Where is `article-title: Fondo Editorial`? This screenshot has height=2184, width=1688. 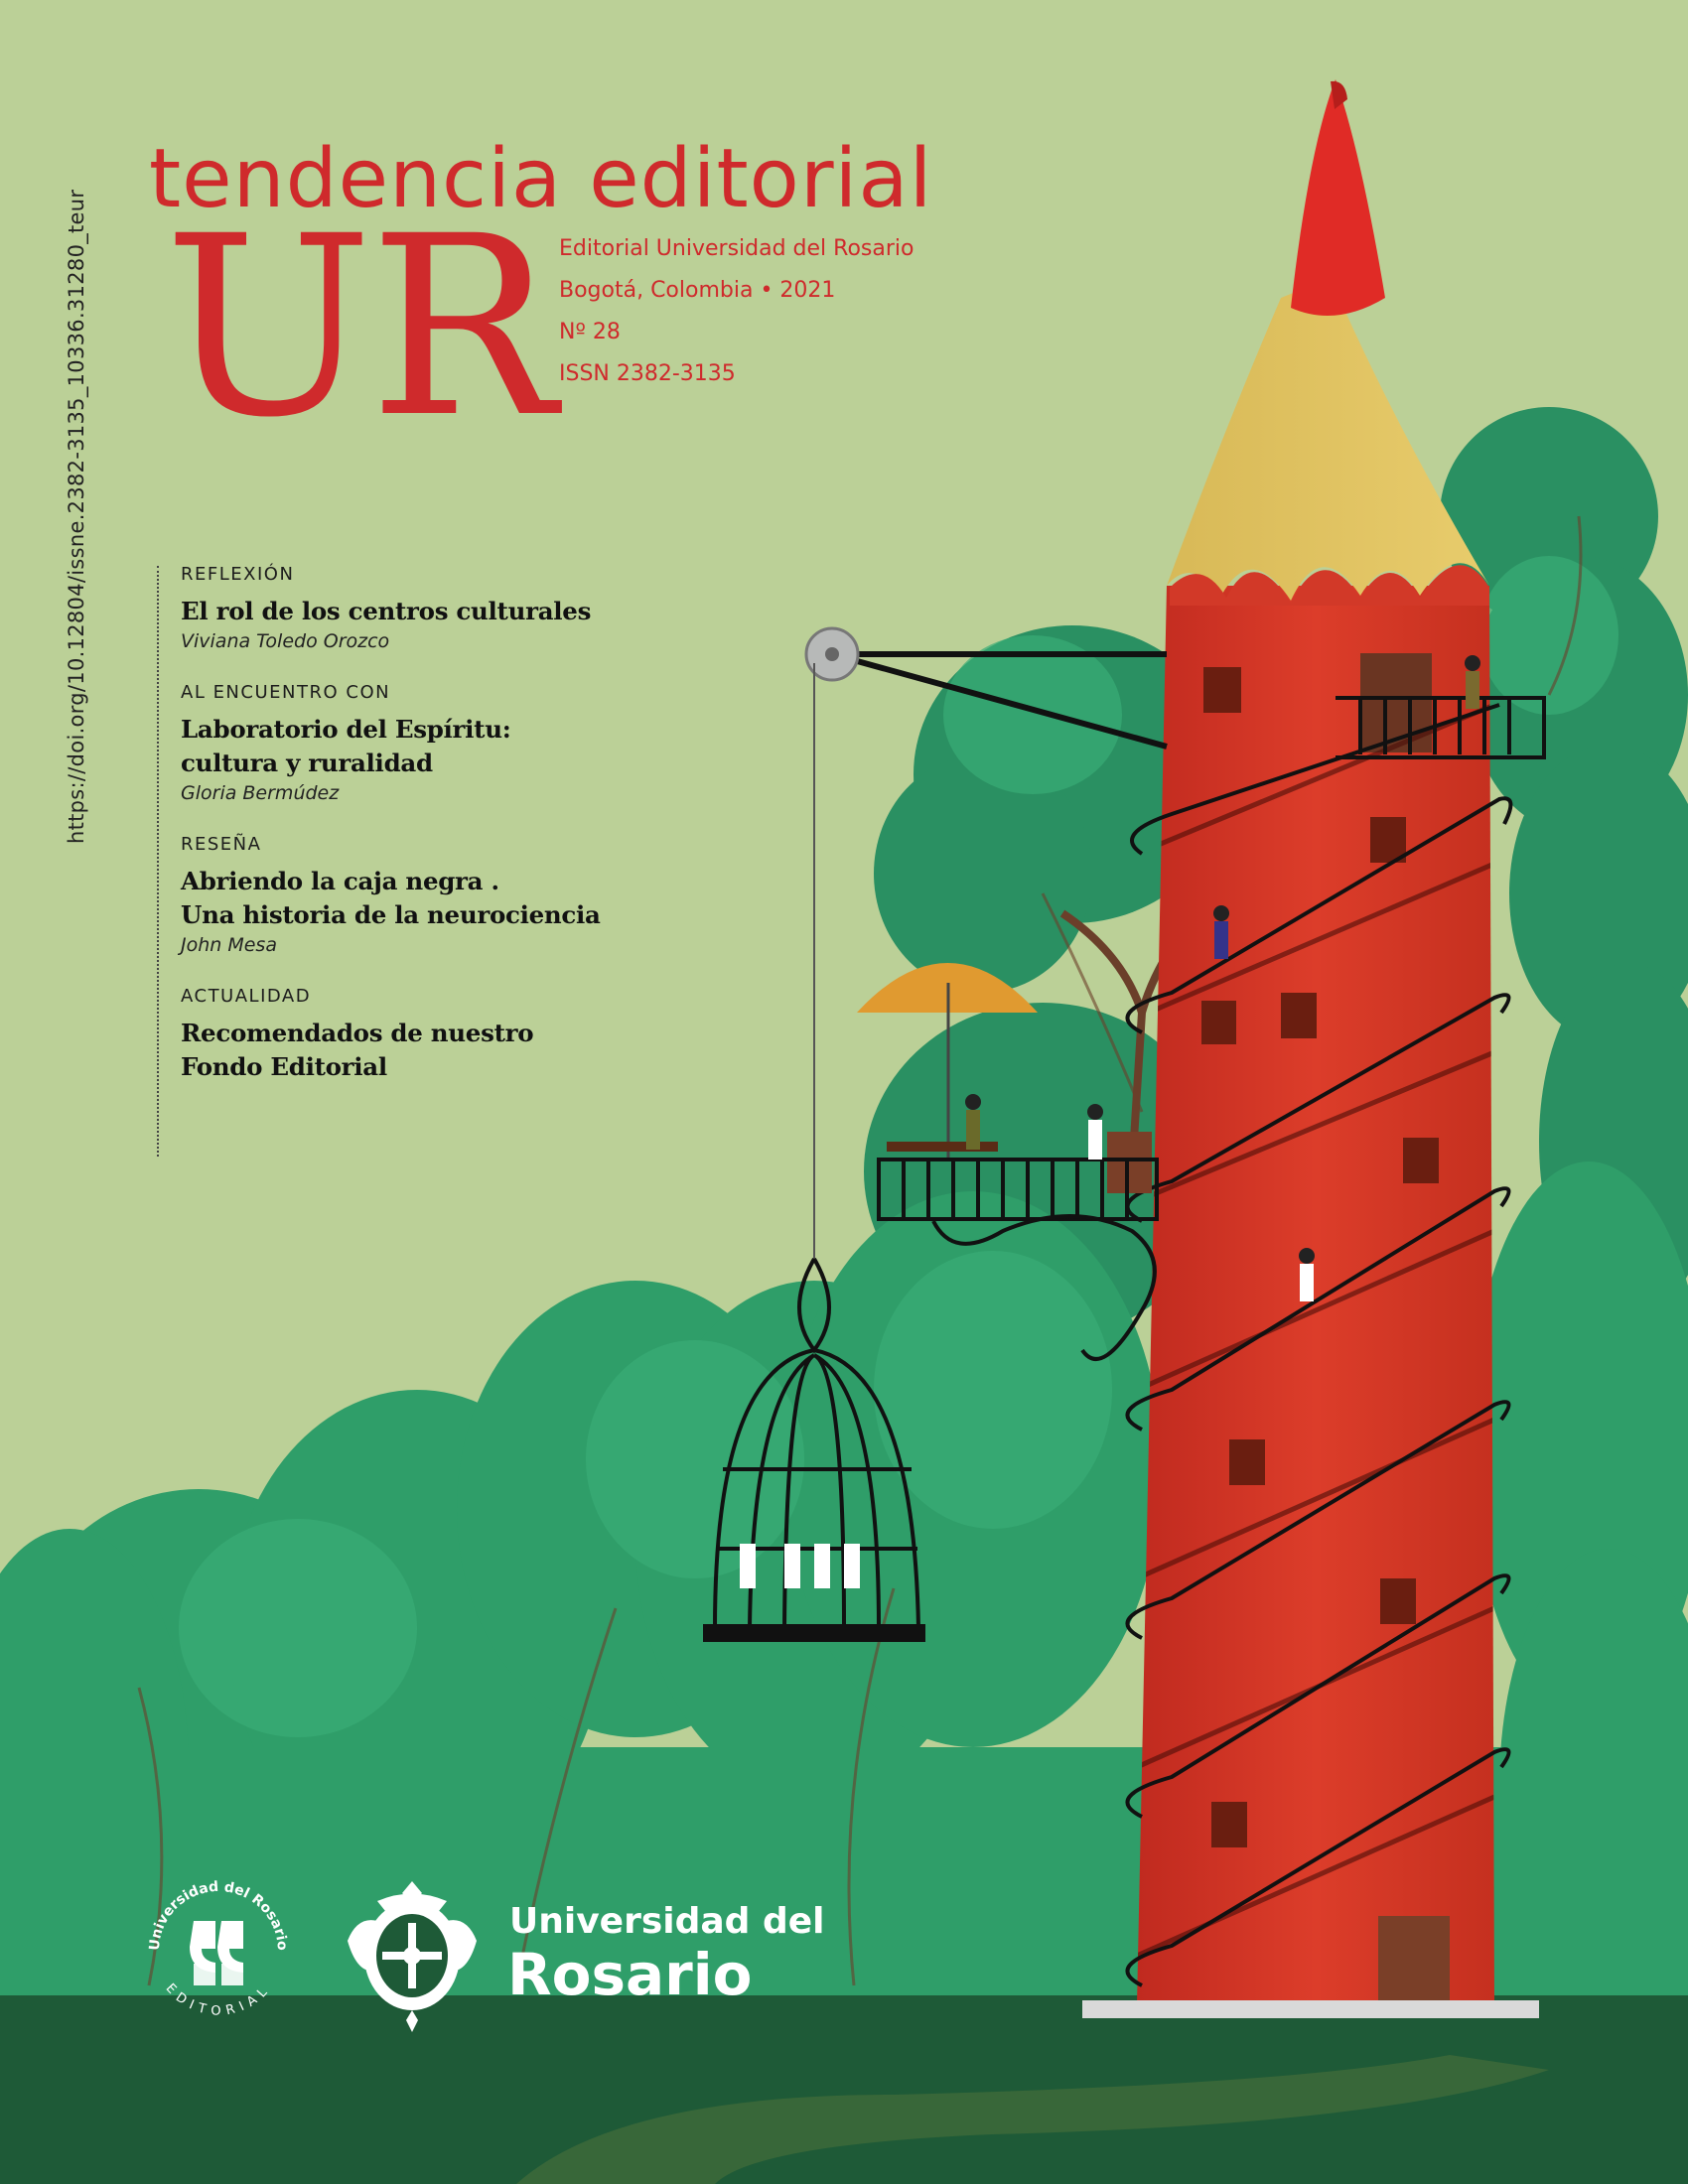 article-title: Fondo Editorial is located at coordinates (429, 1067).